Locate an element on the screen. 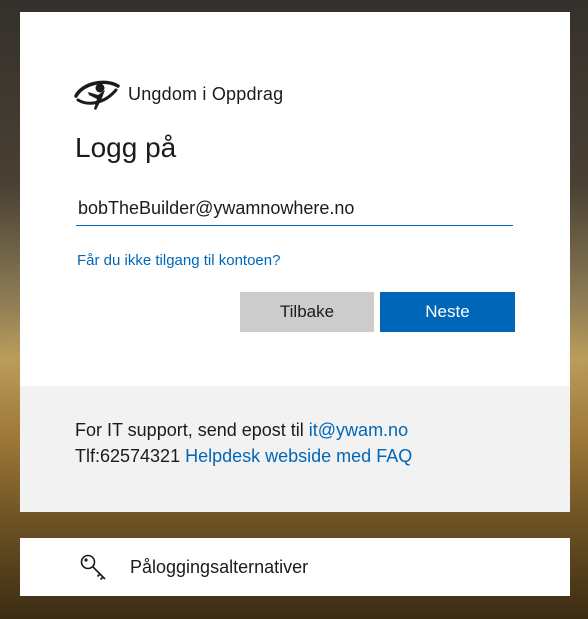 This screenshot has height=619, width=588. support-phone-text: Tlf:62574321 is located at coordinates (130, 456).